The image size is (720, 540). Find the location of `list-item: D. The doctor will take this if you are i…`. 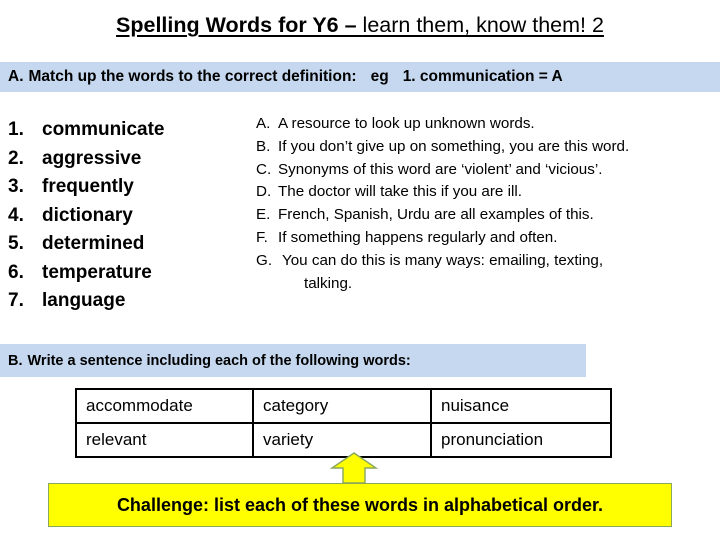

list-item: D. The doctor will take this if you are i… is located at coordinates (481, 192).